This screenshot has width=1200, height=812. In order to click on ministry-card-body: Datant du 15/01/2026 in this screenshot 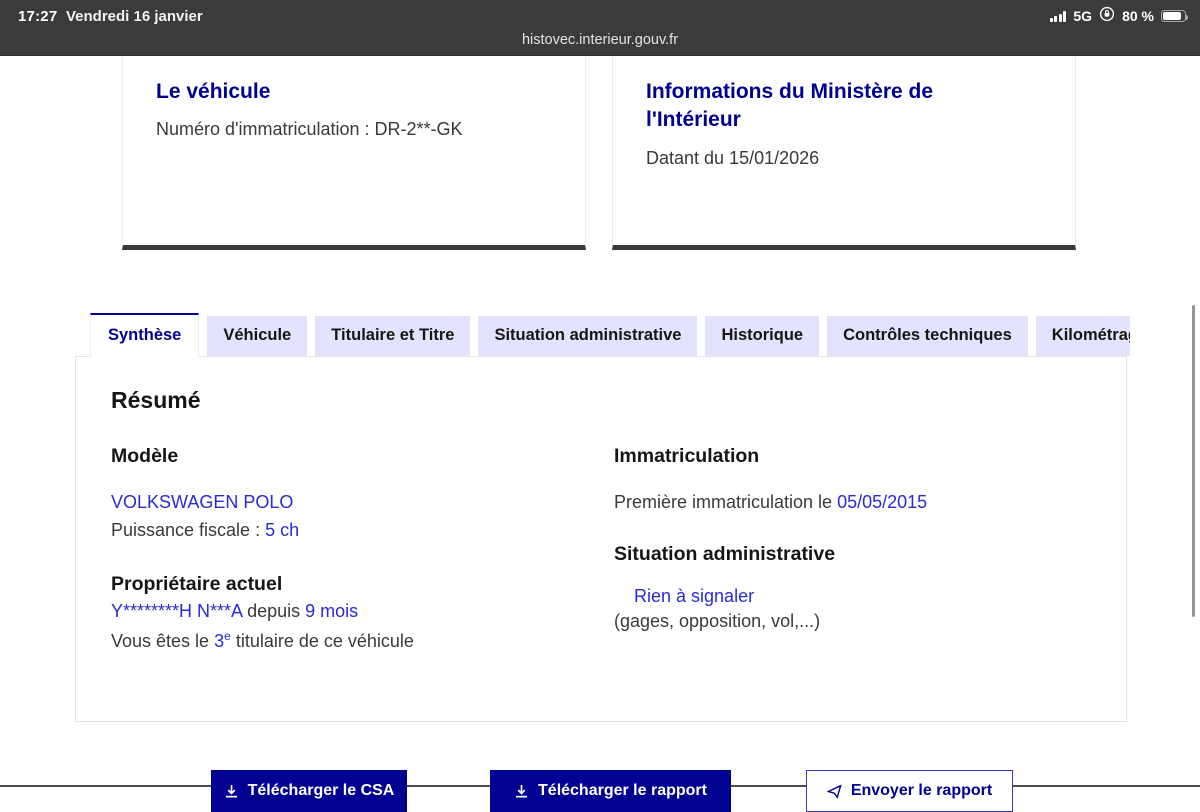, I will do `click(733, 157)`.